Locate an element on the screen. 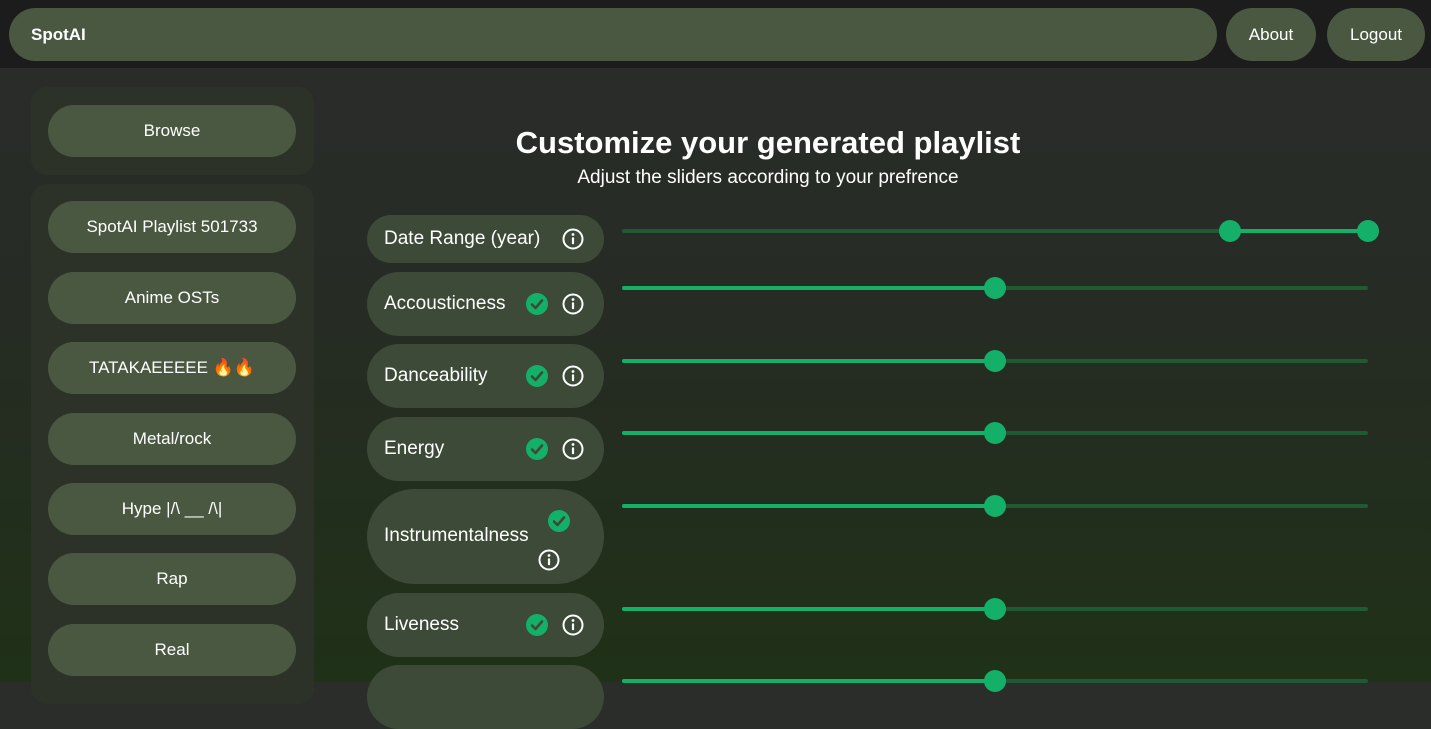 Image resolution: width=1431 pixels, height=729 pixels. slider-label-danceability: Danceability is located at coordinates (485, 376).